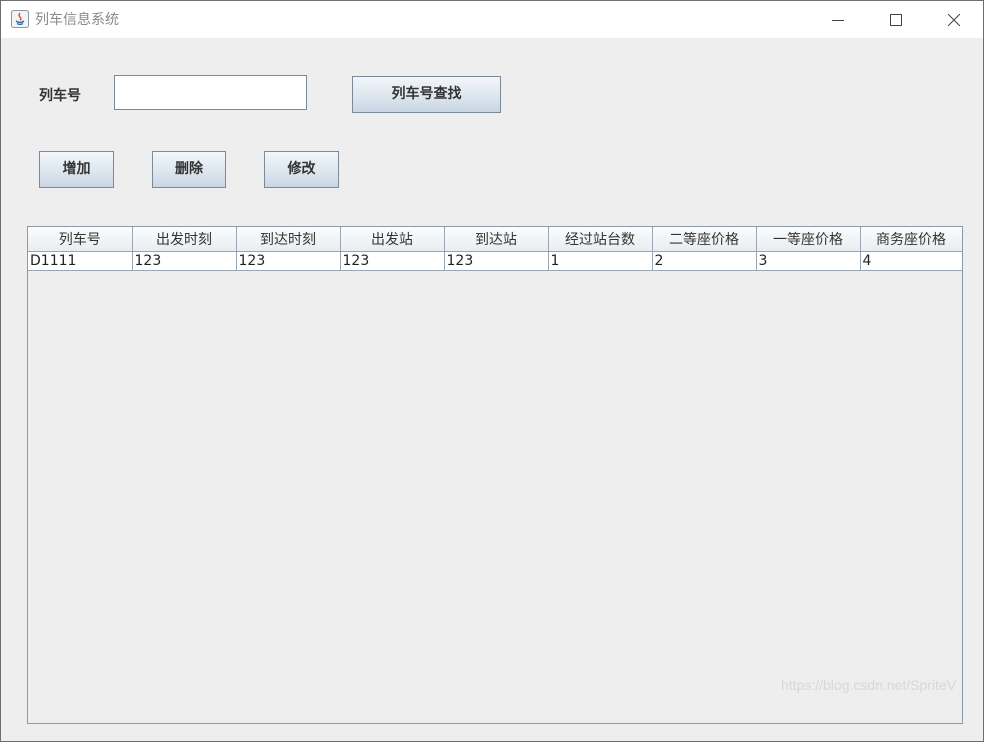 The height and width of the screenshot is (742, 984). What do you see at coordinates (301, 169) in the screenshot?
I see `modify-button: 修改` at bounding box center [301, 169].